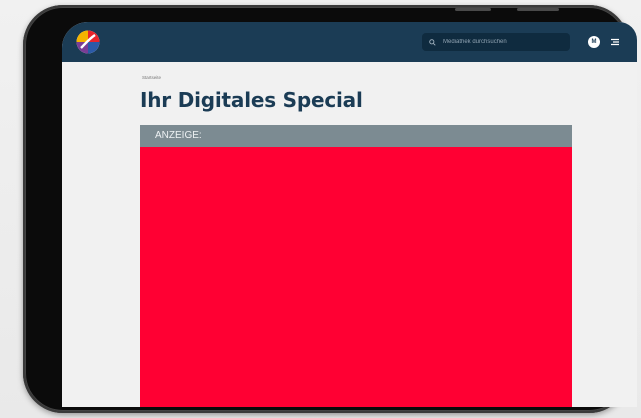  Describe the element at coordinates (594, 42) in the screenshot. I see `avatar: M` at that location.